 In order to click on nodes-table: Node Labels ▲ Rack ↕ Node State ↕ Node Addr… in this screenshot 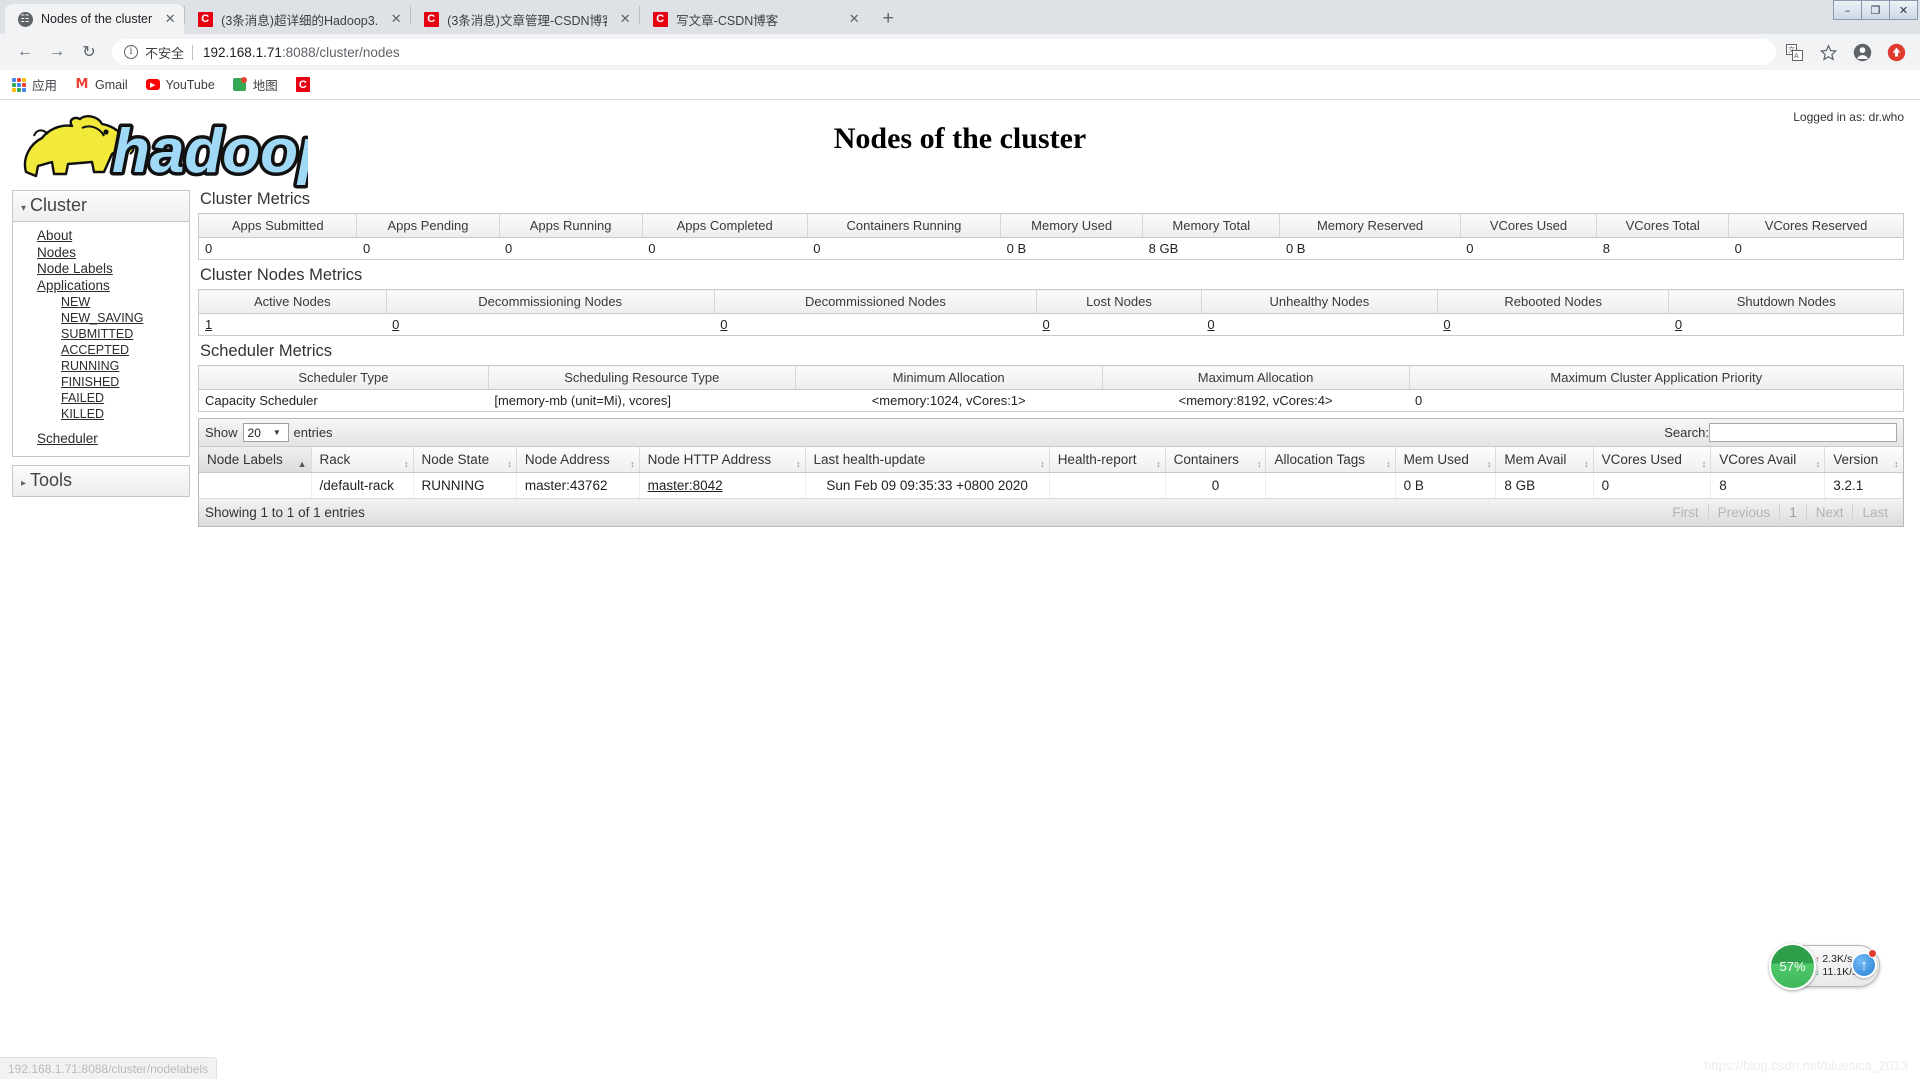, I will do `click(1051, 473)`.